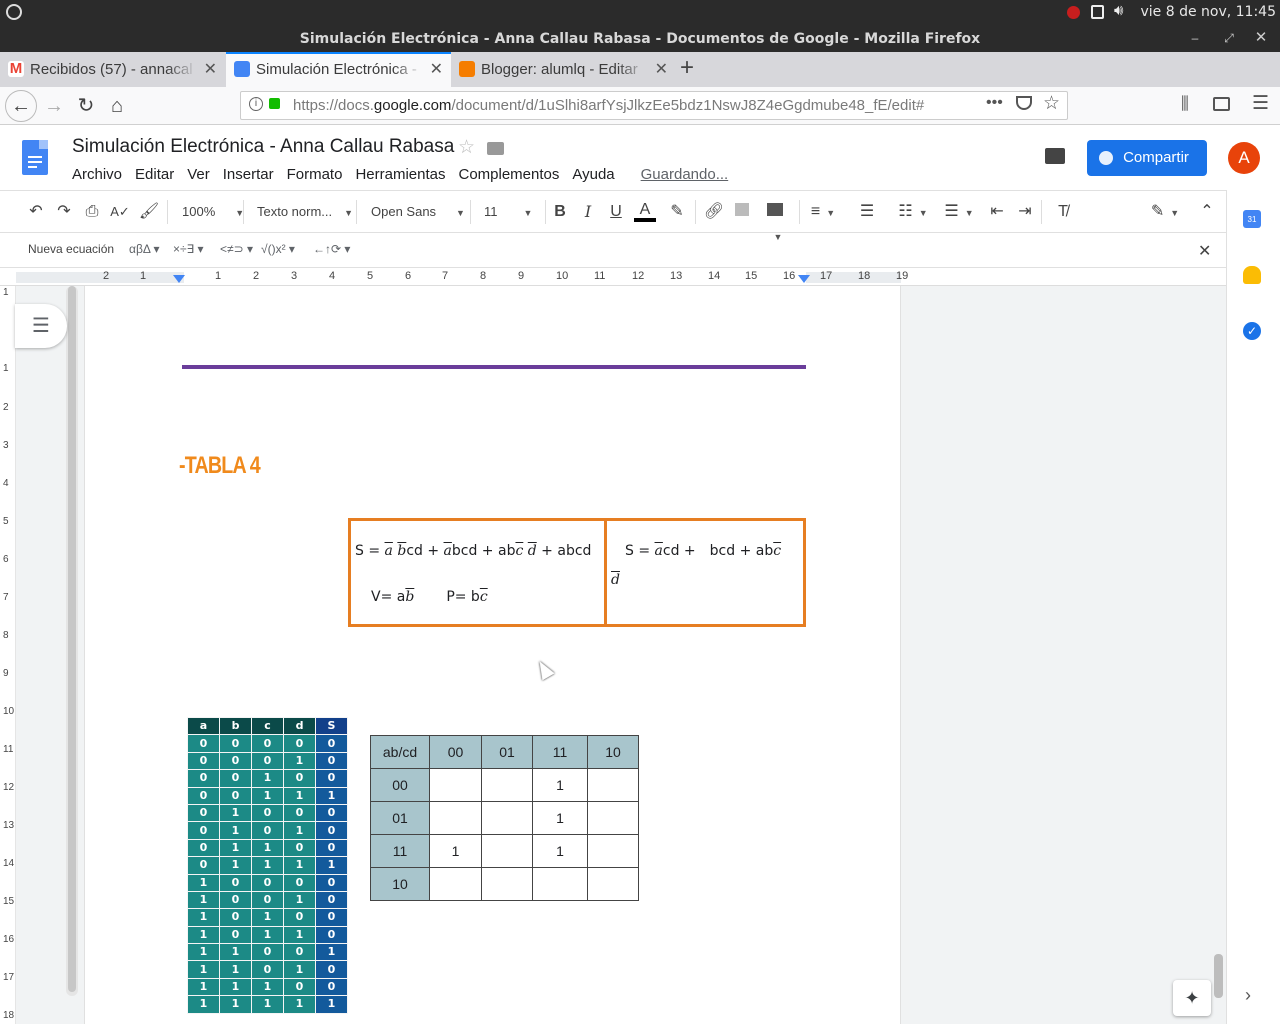 Image resolution: width=1280 pixels, height=1024 pixels. I want to click on record-icon, so click(1073, 12).